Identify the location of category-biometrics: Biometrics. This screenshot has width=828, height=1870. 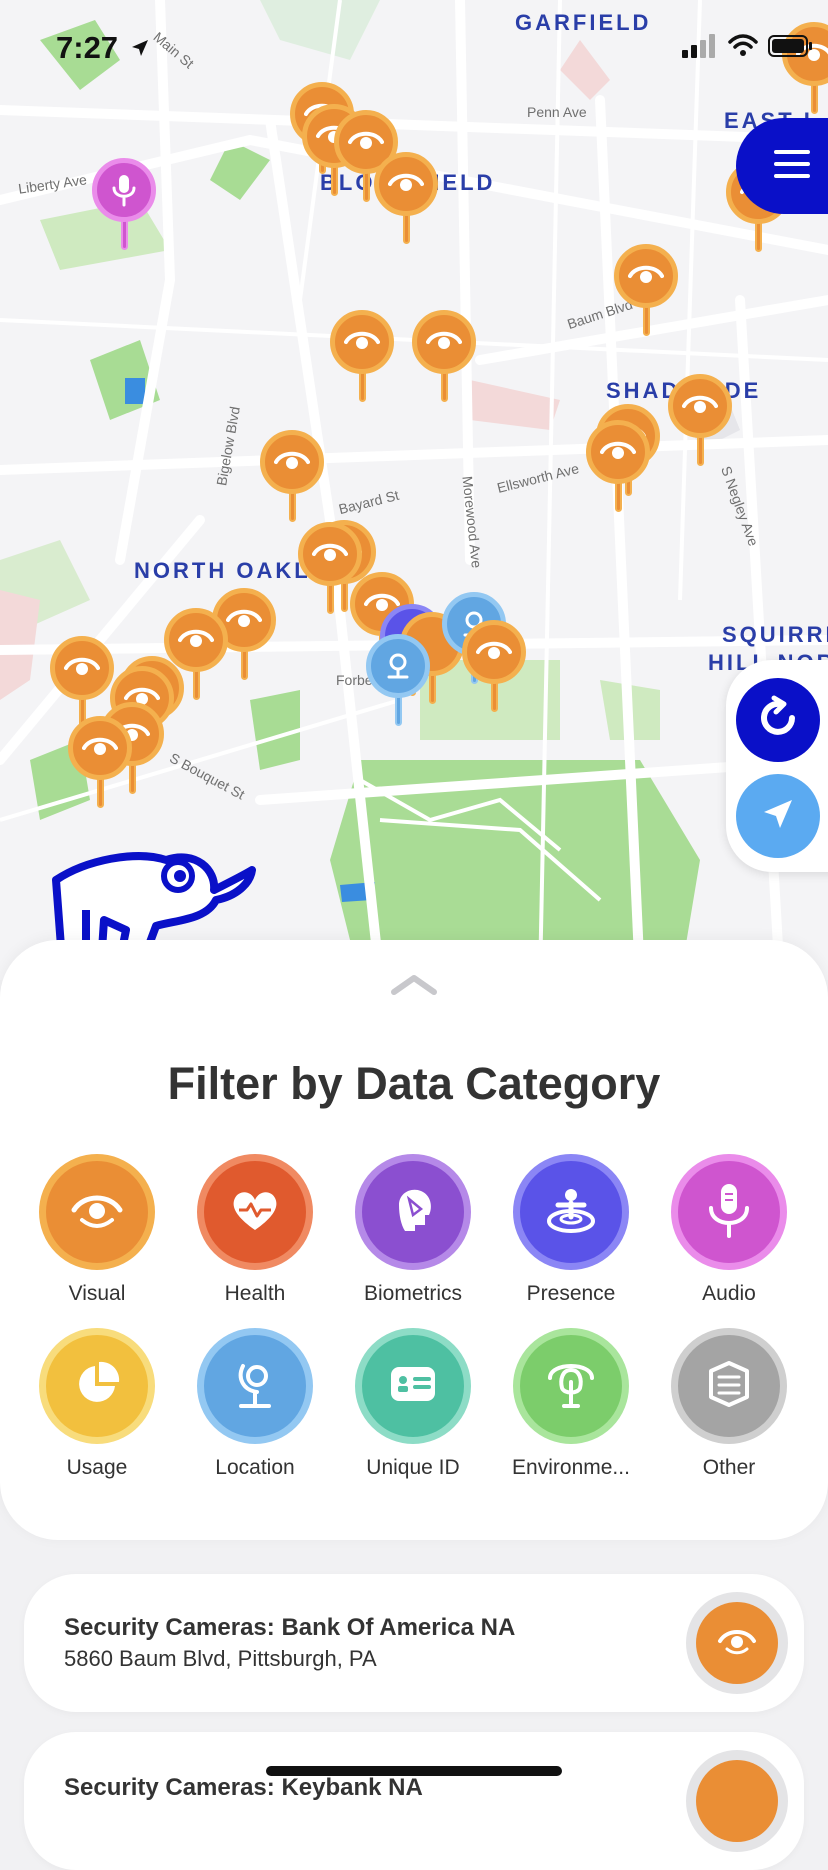
(413, 1230).